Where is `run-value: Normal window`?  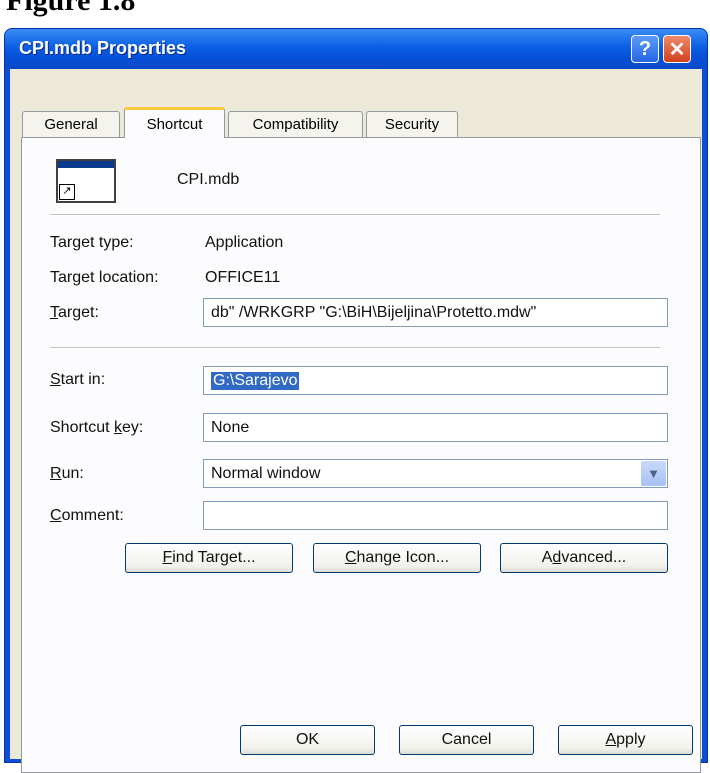
run-value: Normal window is located at coordinates (266, 473).